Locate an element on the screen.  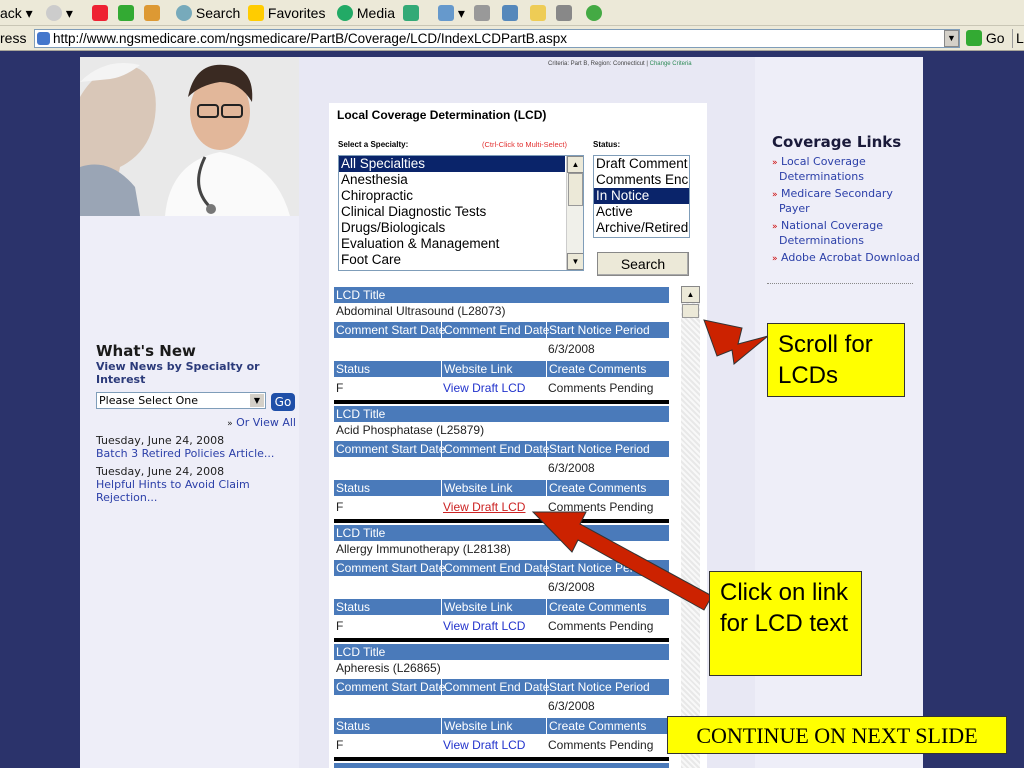
forward-icon is located at coordinates (54, 13).